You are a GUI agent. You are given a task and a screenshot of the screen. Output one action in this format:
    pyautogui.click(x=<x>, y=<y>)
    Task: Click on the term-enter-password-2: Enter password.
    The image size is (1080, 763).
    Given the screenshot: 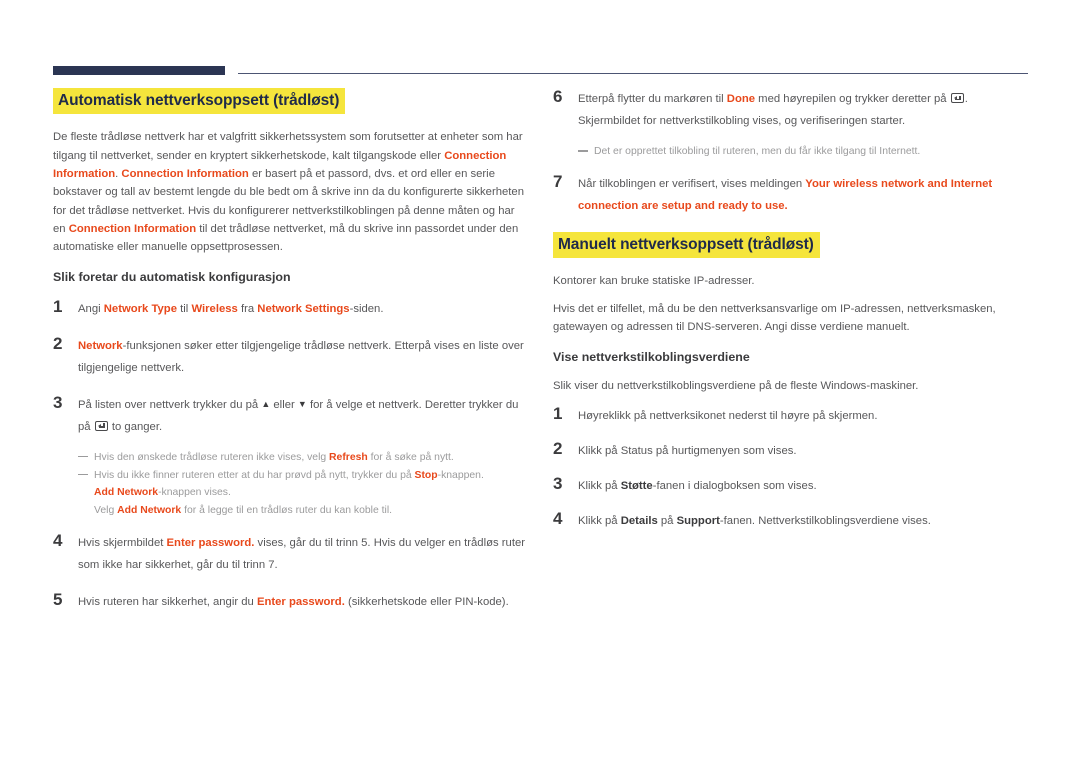 What is the action you would take?
    pyautogui.click(x=300, y=602)
    